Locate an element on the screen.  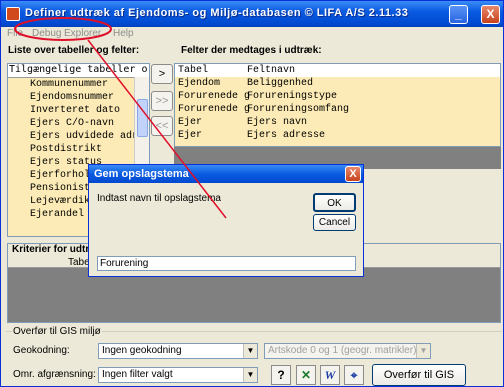
list-item: Kommunenummer is located at coordinates (78, 84).